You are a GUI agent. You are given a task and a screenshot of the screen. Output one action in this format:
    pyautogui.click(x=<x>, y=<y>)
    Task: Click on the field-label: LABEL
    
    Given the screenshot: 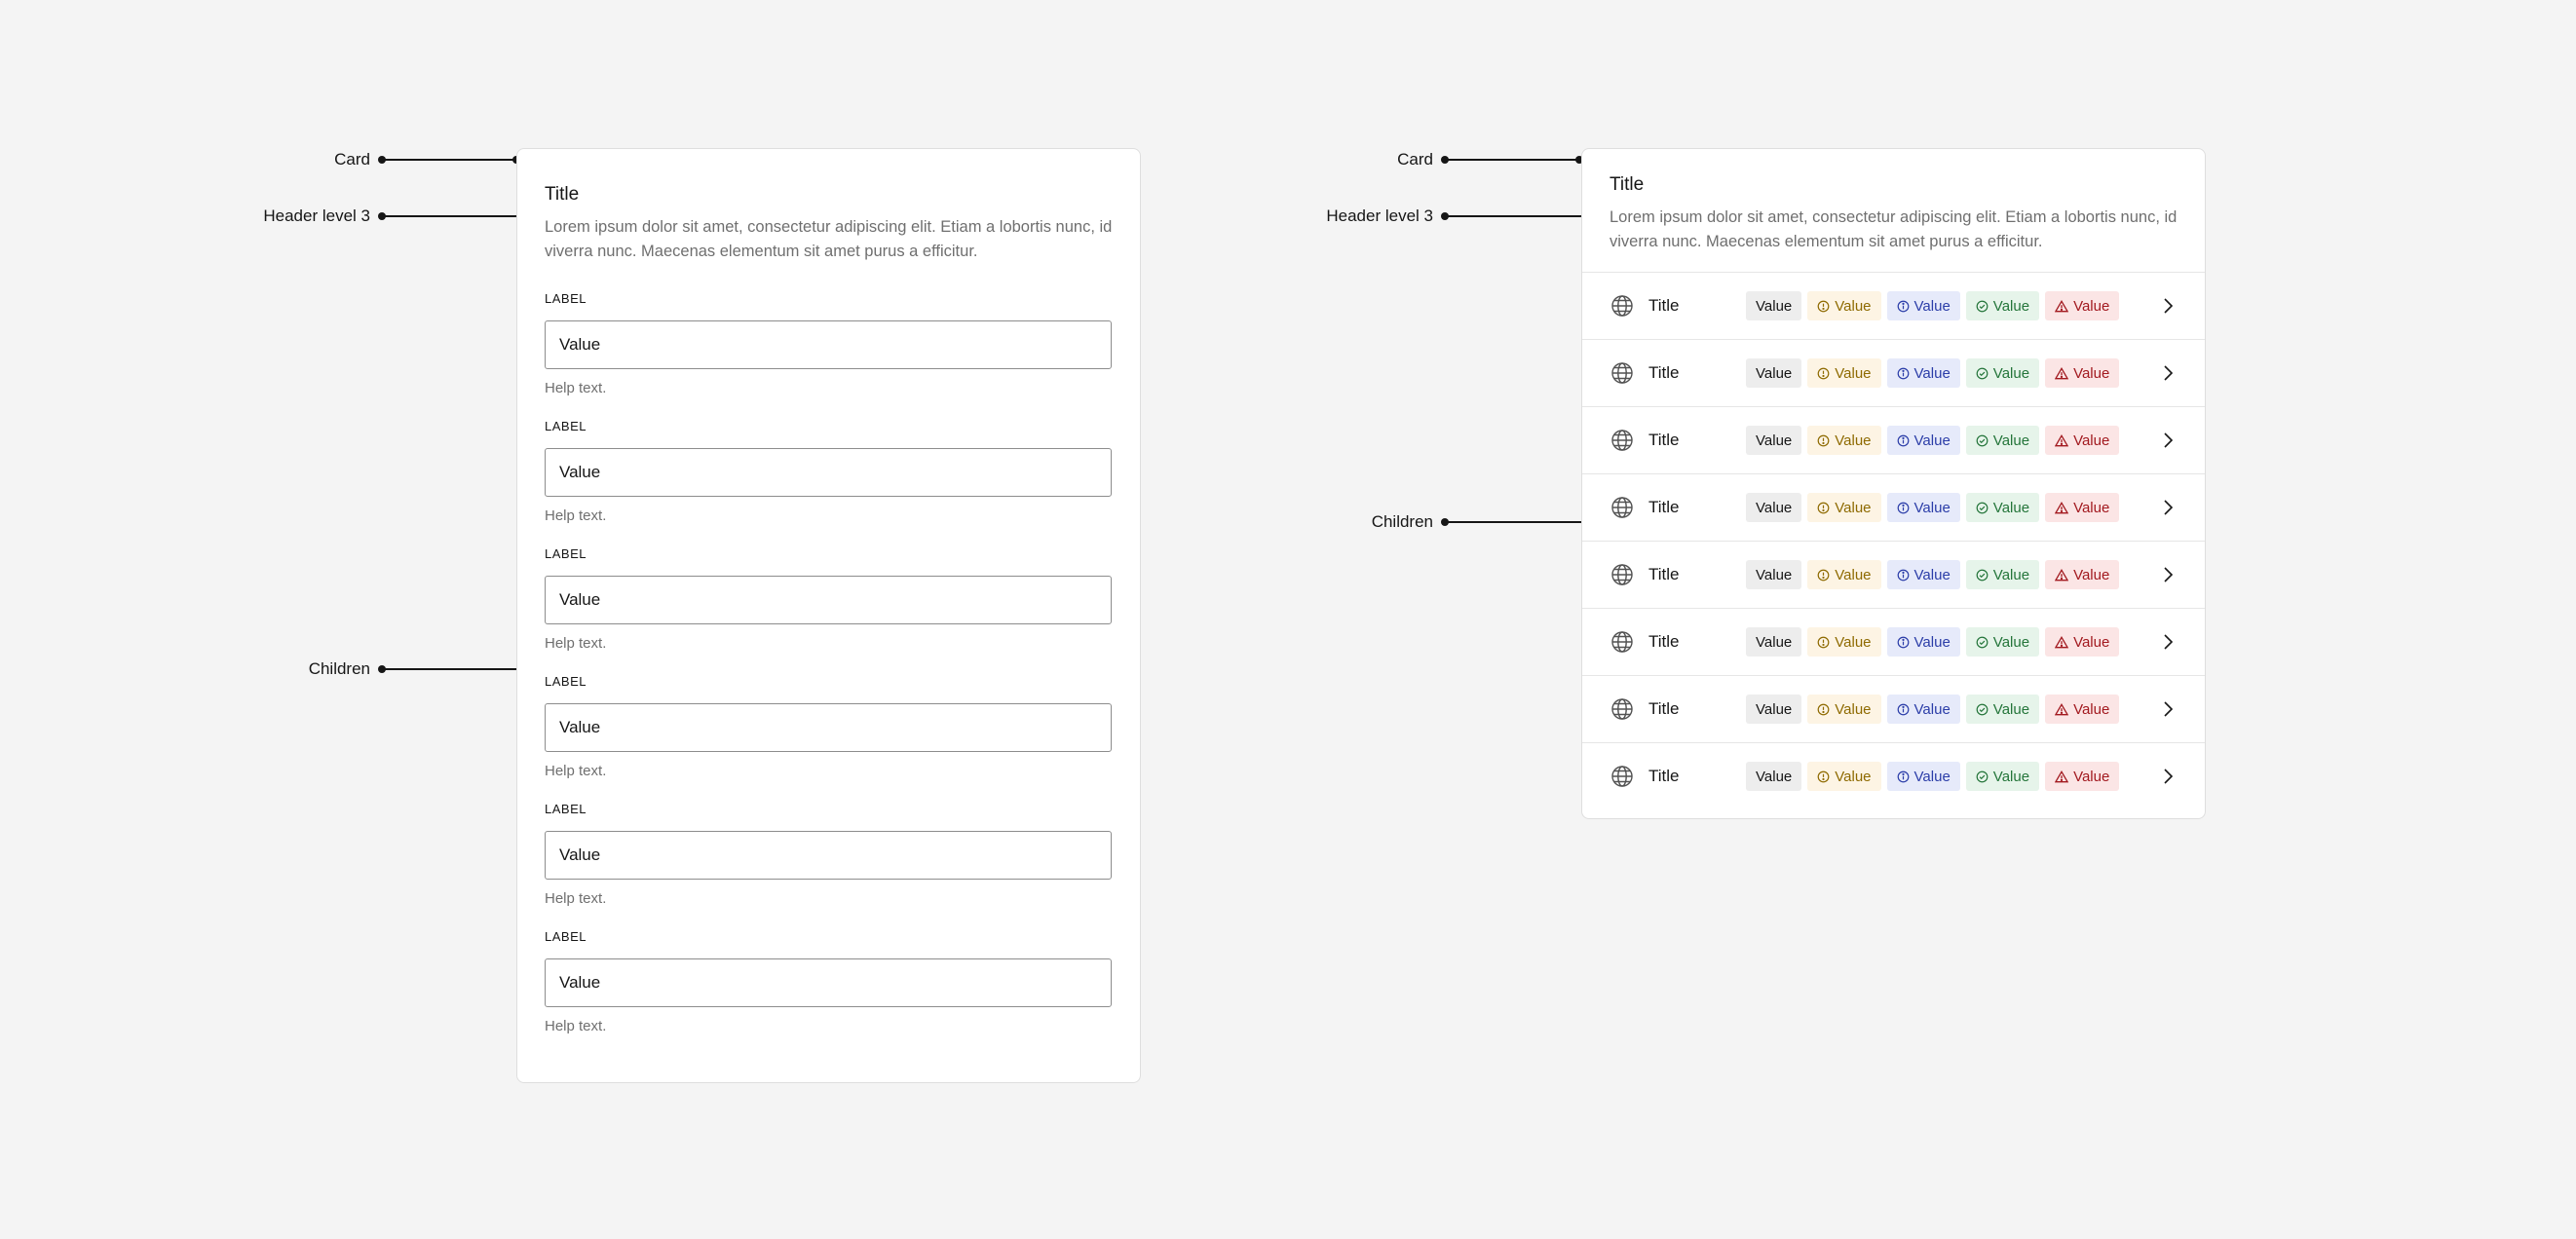 What is the action you would take?
    pyautogui.click(x=566, y=426)
    